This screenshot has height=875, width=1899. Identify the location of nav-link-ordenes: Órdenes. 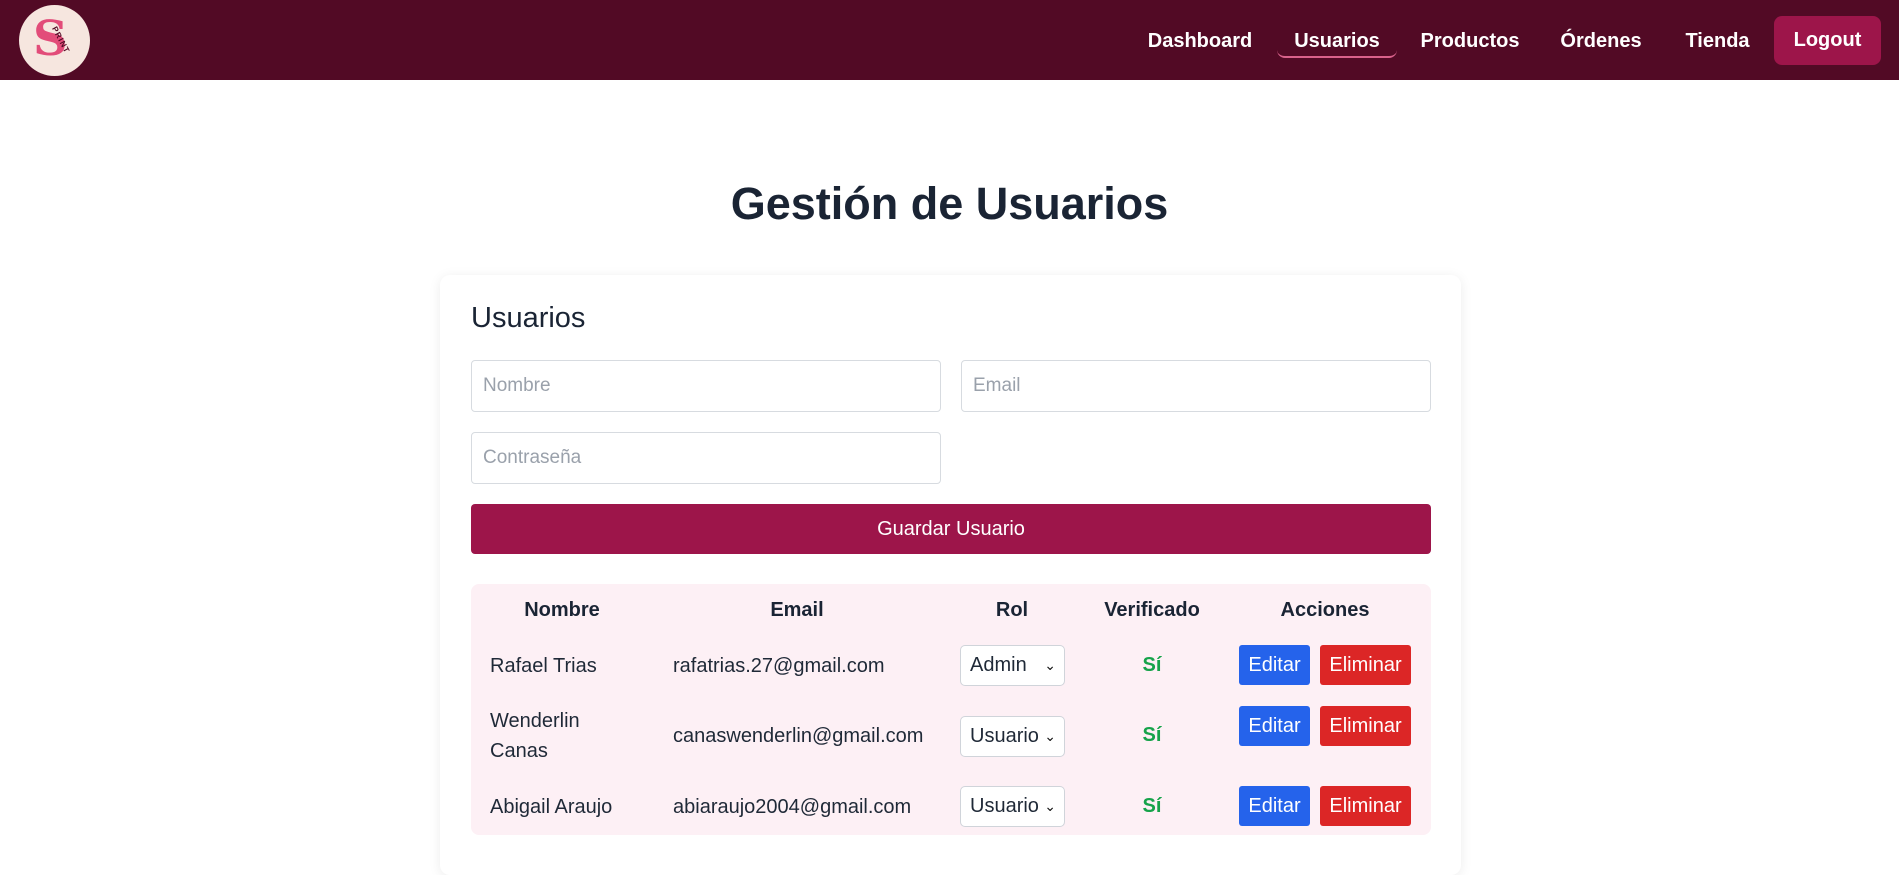
(1601, 40).